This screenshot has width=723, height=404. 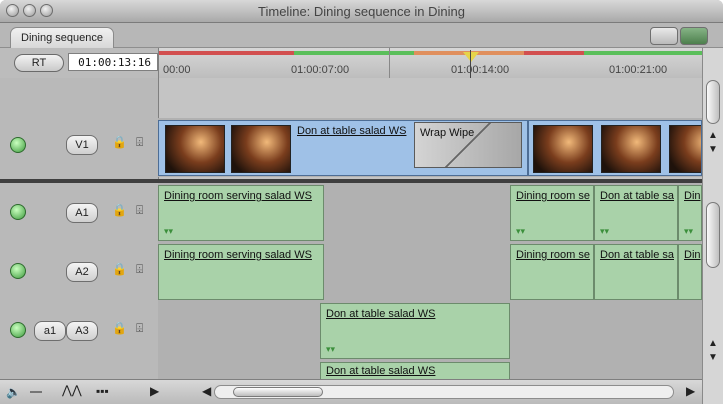 I want to click on audio-clip: Don at table salad WS, so click(x=415, y=371).